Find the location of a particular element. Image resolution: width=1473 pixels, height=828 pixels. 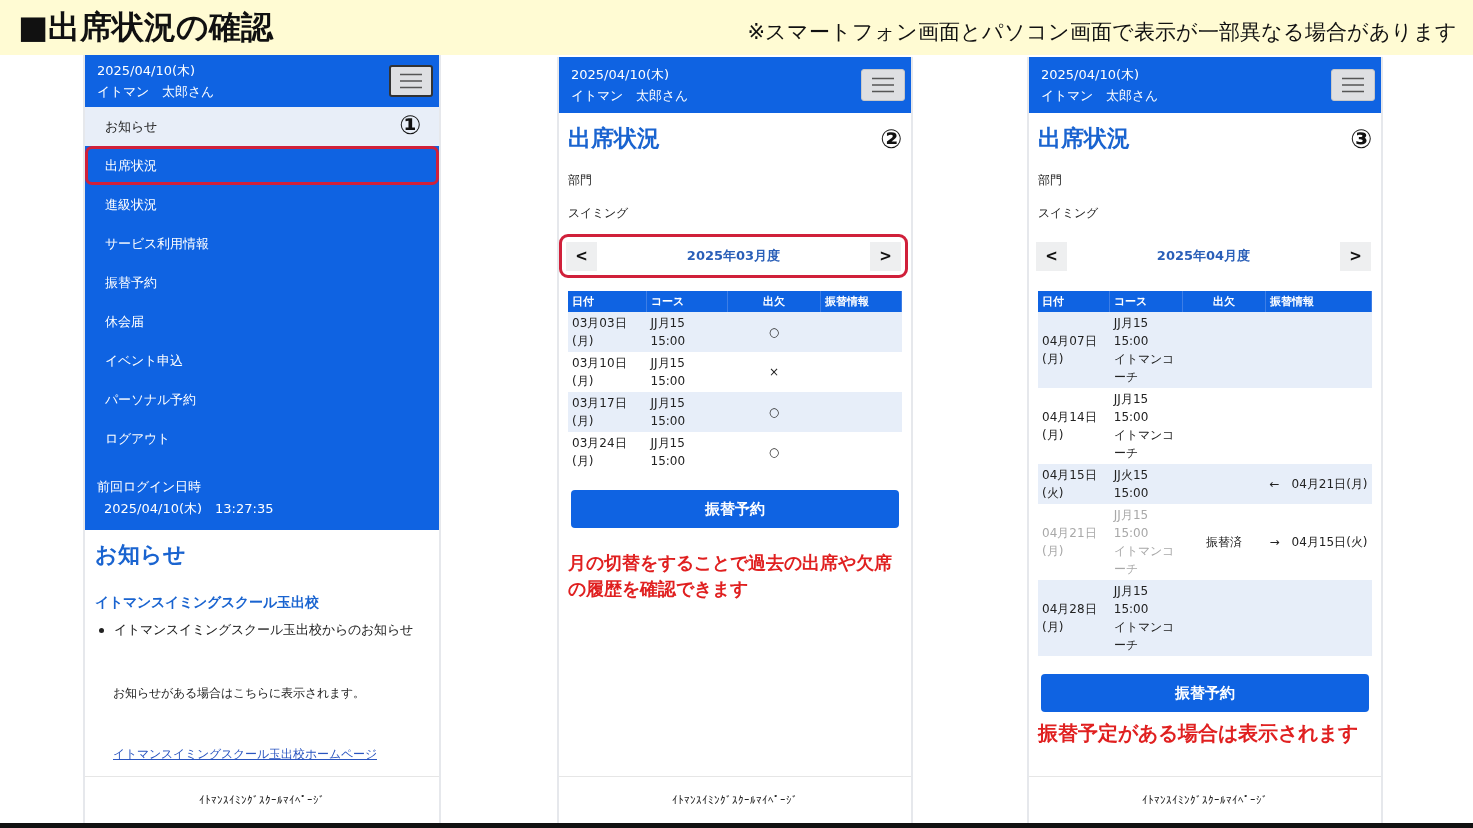

table-cell: 03月03日 (月) is located at coordinates (599, 332).